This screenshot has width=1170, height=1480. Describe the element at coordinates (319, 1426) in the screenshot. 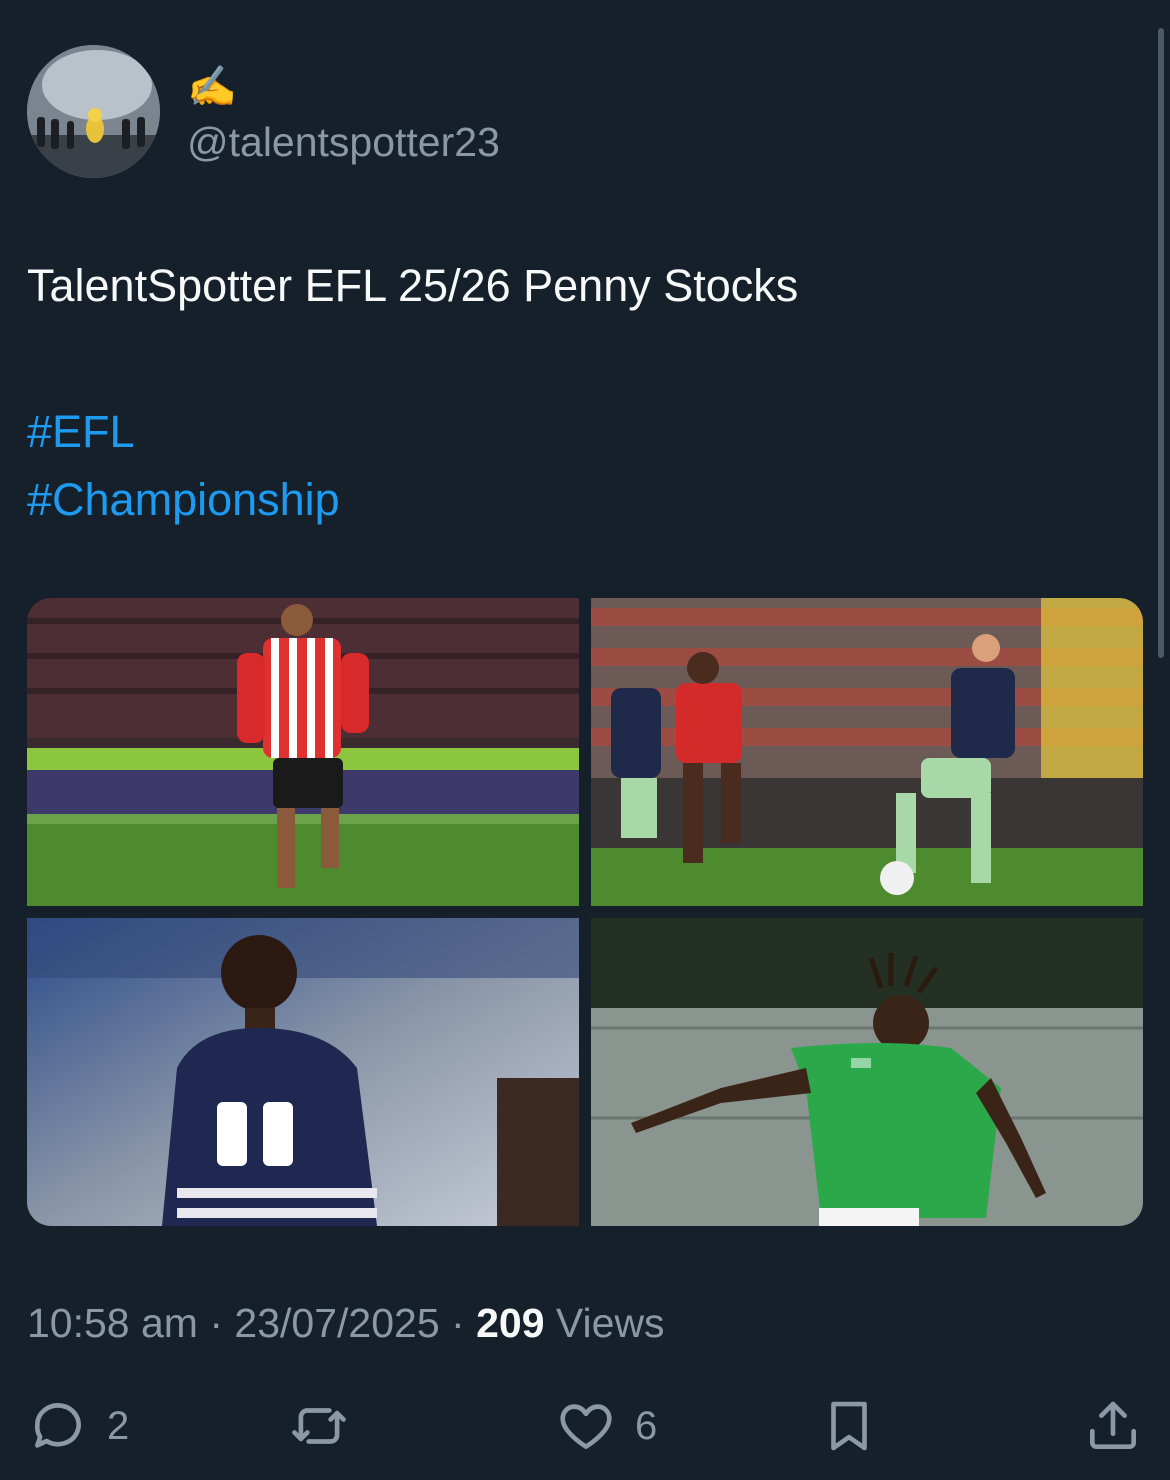

I see `retweet-icon` at that location.